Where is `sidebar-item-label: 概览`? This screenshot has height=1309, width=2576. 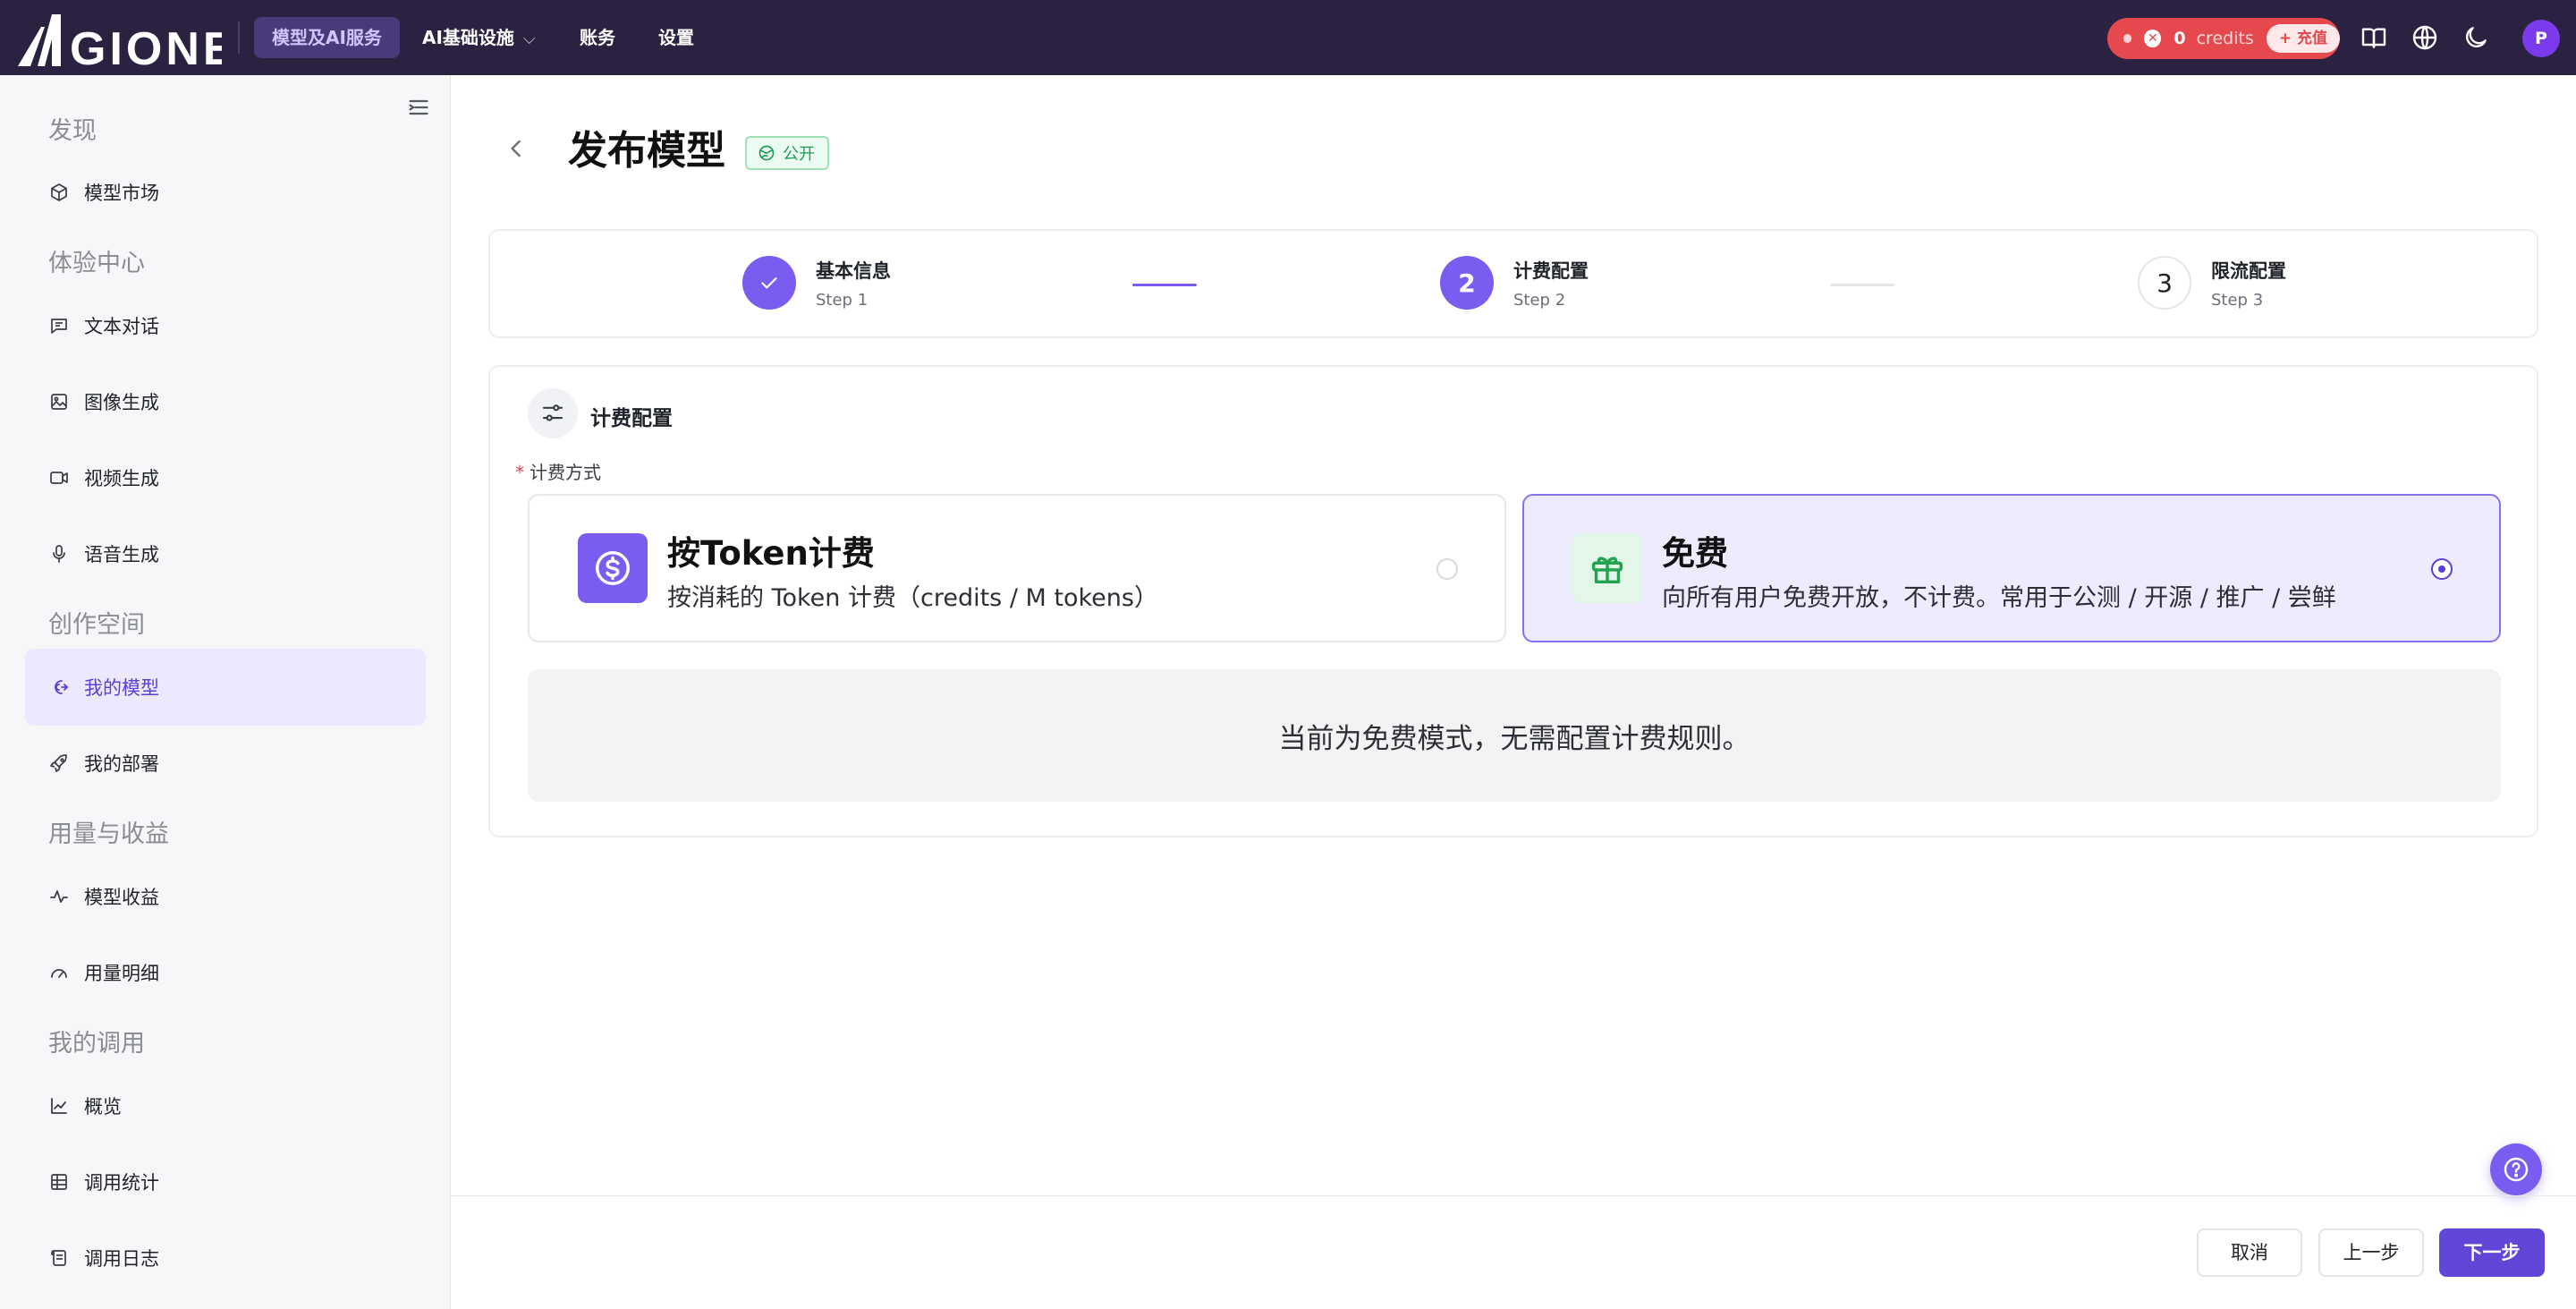
sidebar-item-label: 概览 is located at coordinates (103, 1107).